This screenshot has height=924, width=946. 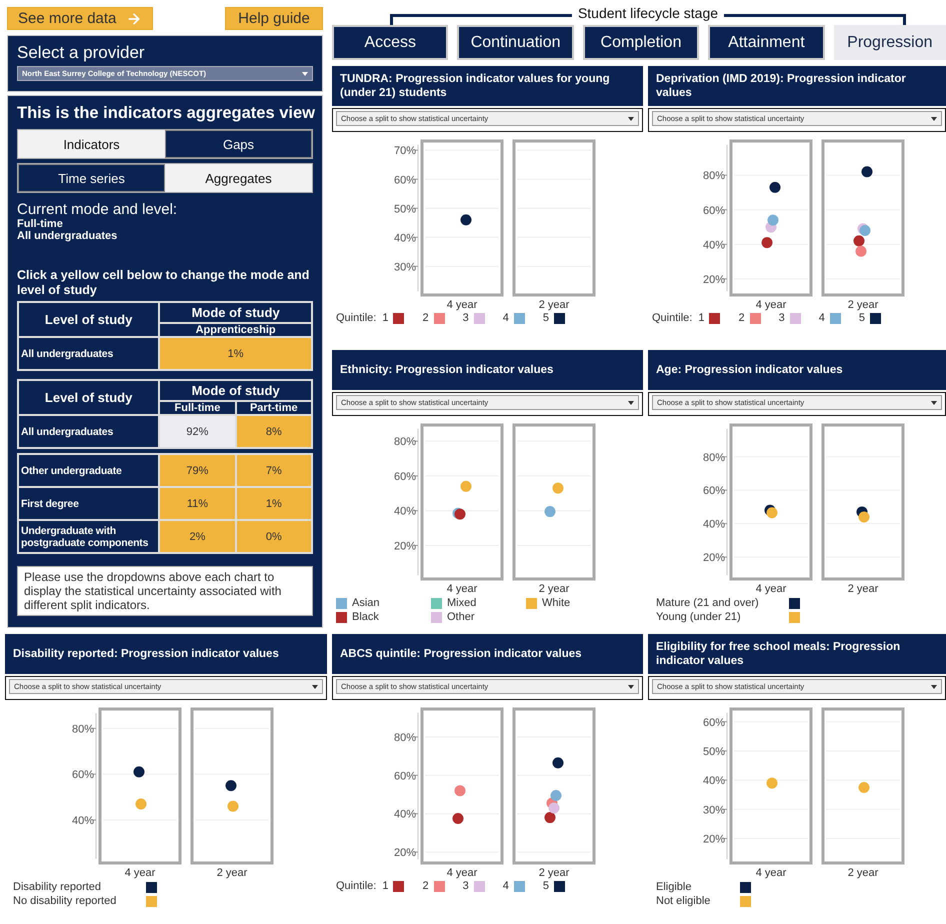 What do you see at coordinates (197, 408) in the screenshot?
I see `table-header: Full-time` at bounding box center [197, 408].